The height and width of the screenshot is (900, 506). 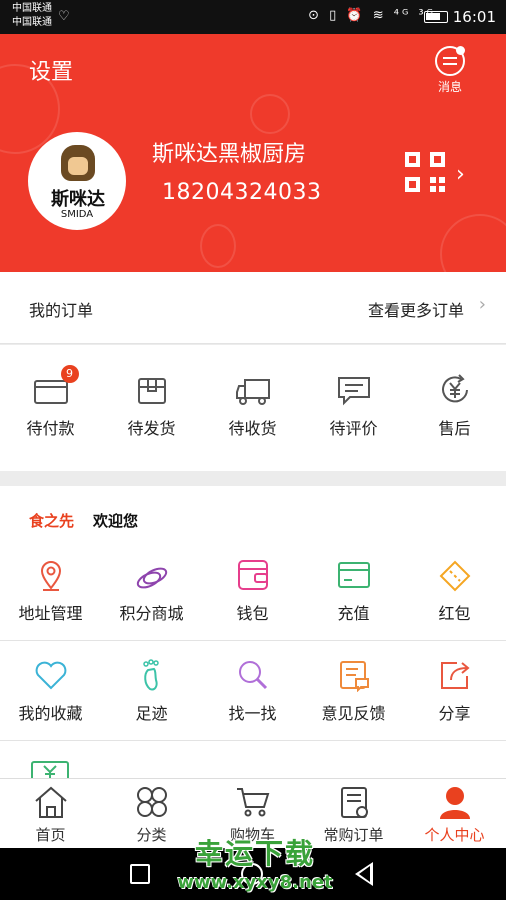 I want to click on order-status-label: 售后, so click(x=454, y=428).